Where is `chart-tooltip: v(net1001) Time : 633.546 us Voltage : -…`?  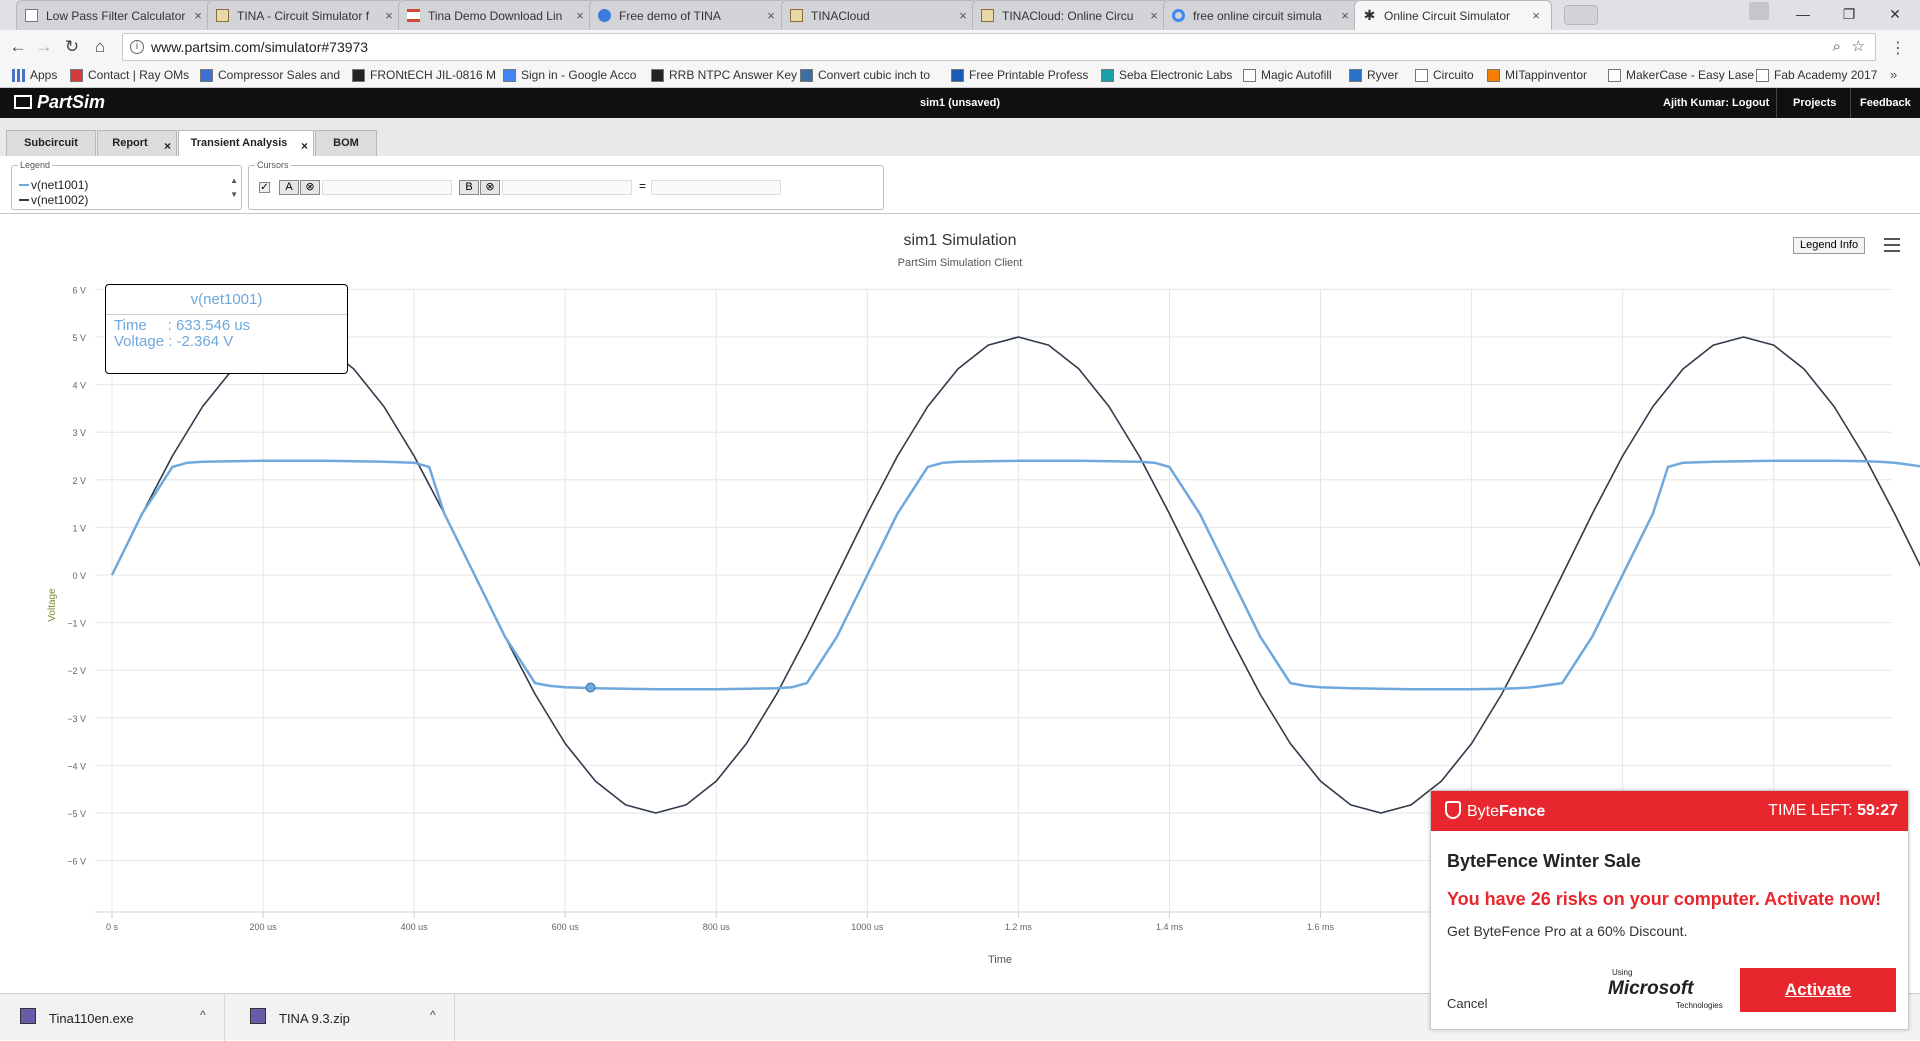
chart-tooltip: v(net1001) Time : 633.546 us Voltage : -… is located at coordinates (226, 329).